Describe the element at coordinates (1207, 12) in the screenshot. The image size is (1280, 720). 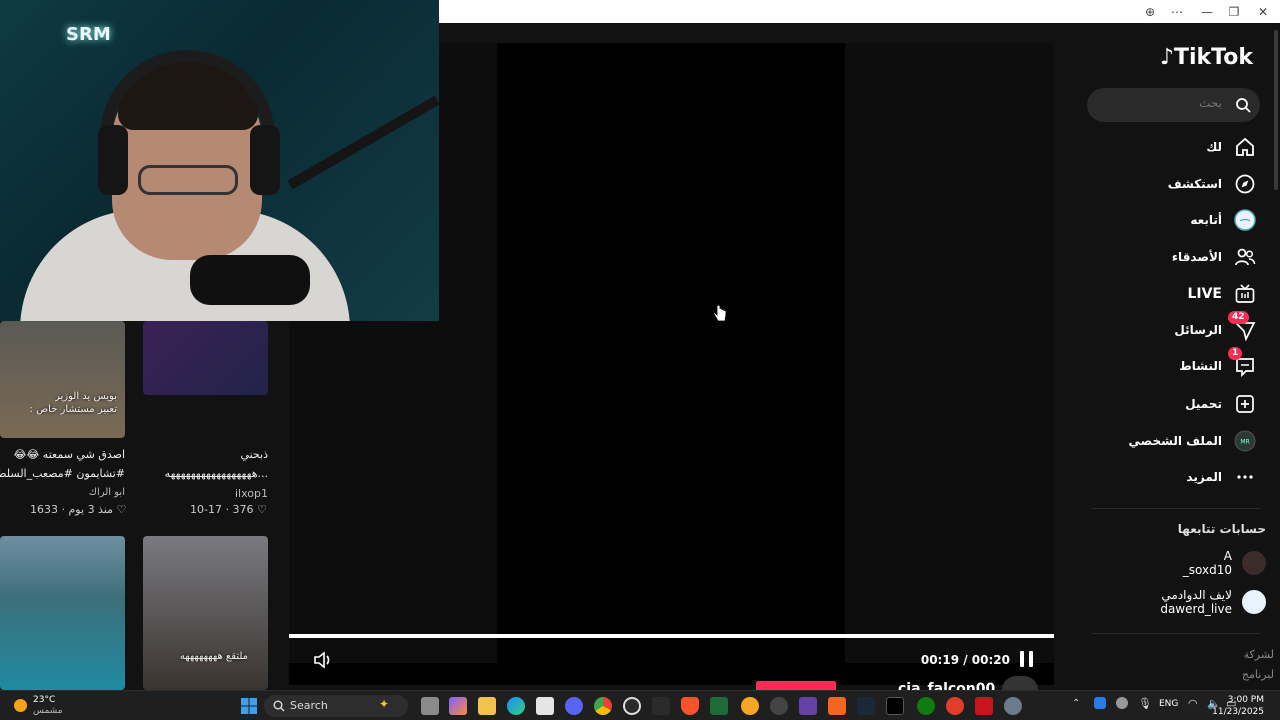
I see `minimize-icon: —` at that location.